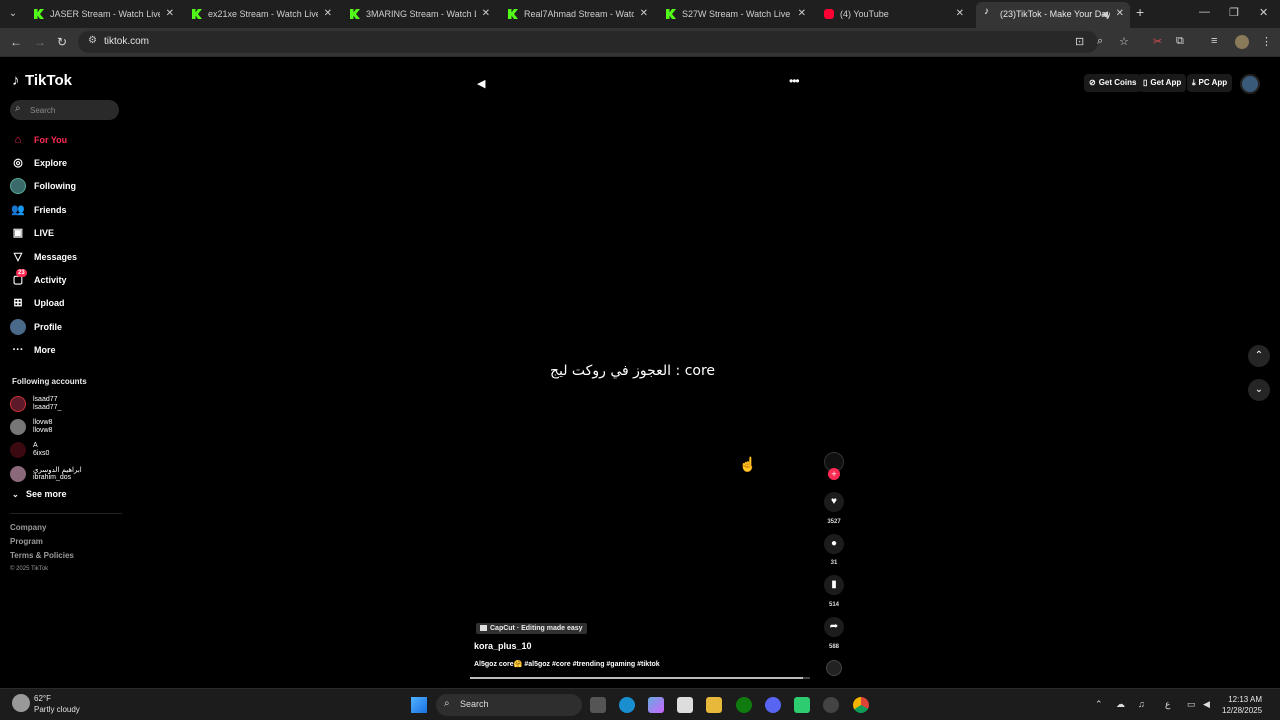 This screenshot has width=1280, height=720. Describe the element at coordinates (588, 42) in the screenshot. I see `url-field: ⚙ tiktok.com` at that location.